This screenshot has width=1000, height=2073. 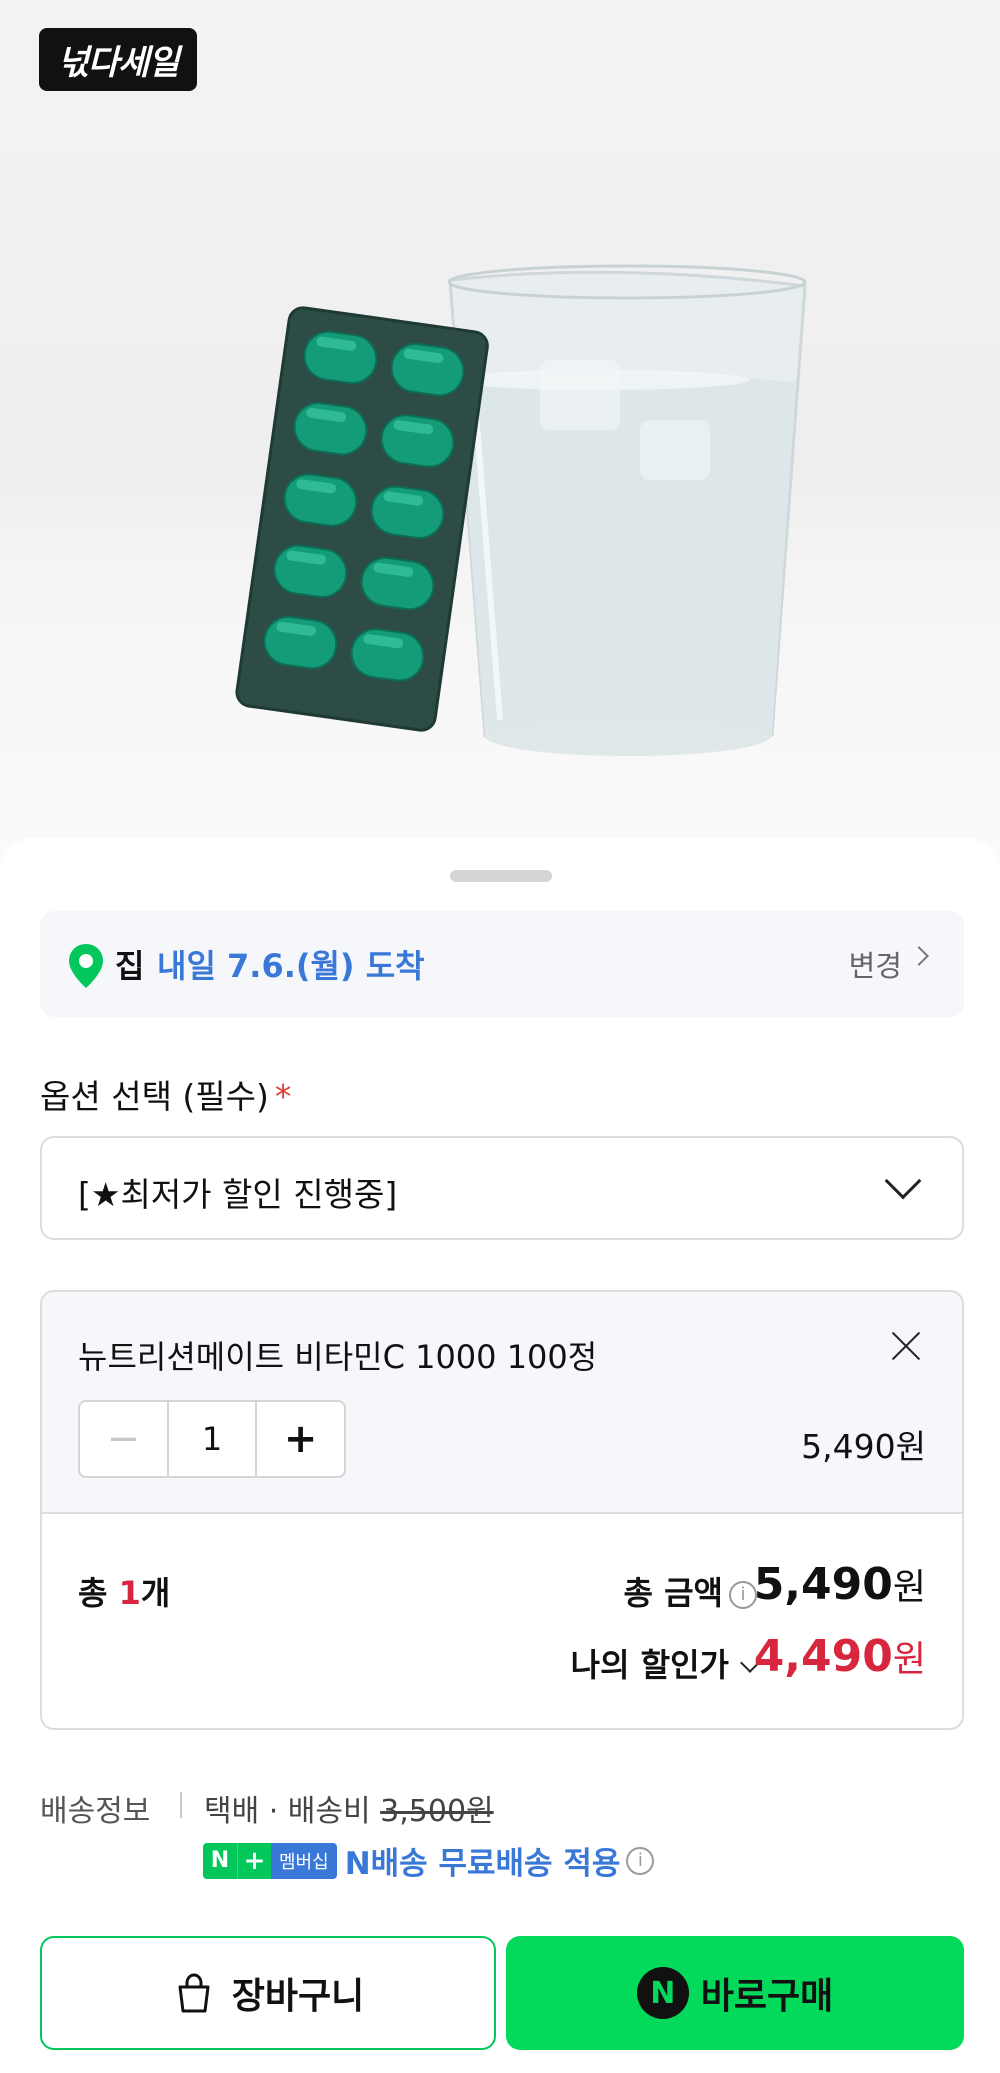 I want to click on total-count-suffix: 개, so click(x=155, y=1593).